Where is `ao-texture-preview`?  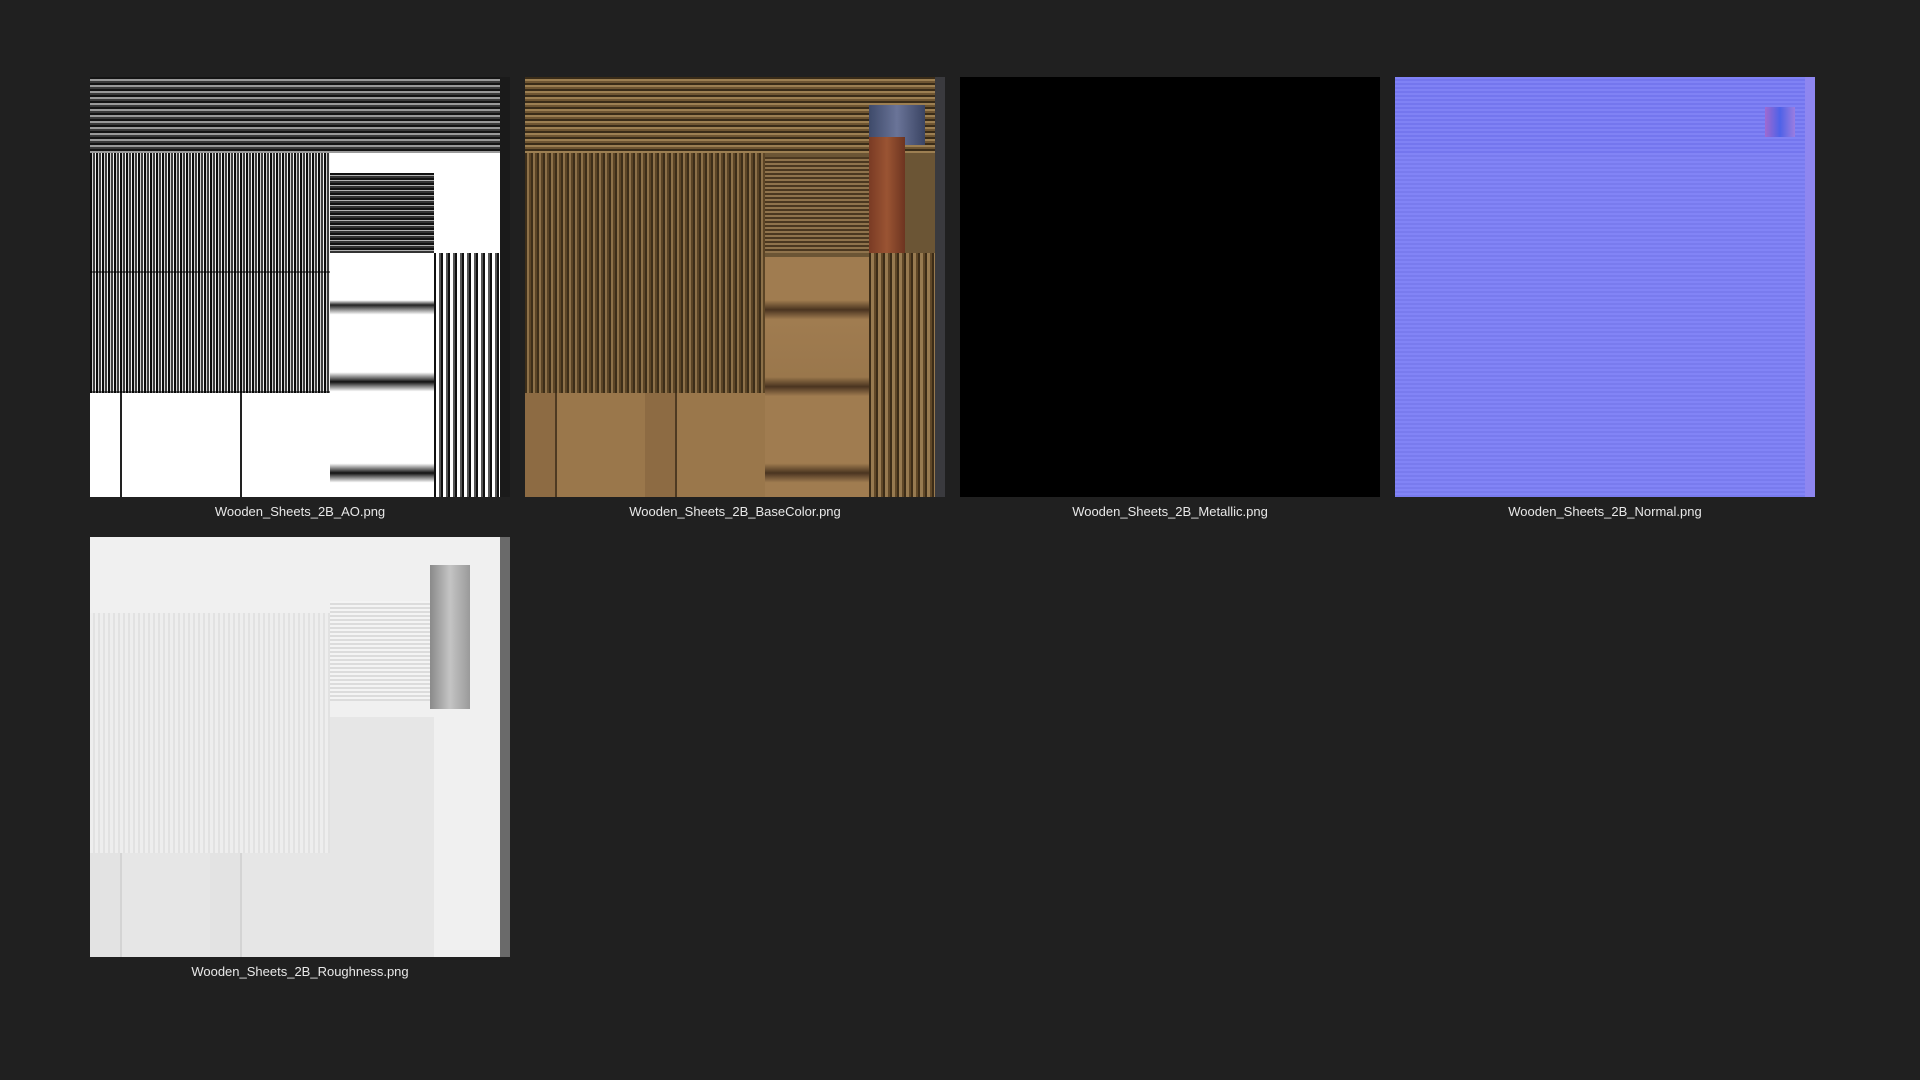 ao-texture-preview is located at coordinates (300, 287).